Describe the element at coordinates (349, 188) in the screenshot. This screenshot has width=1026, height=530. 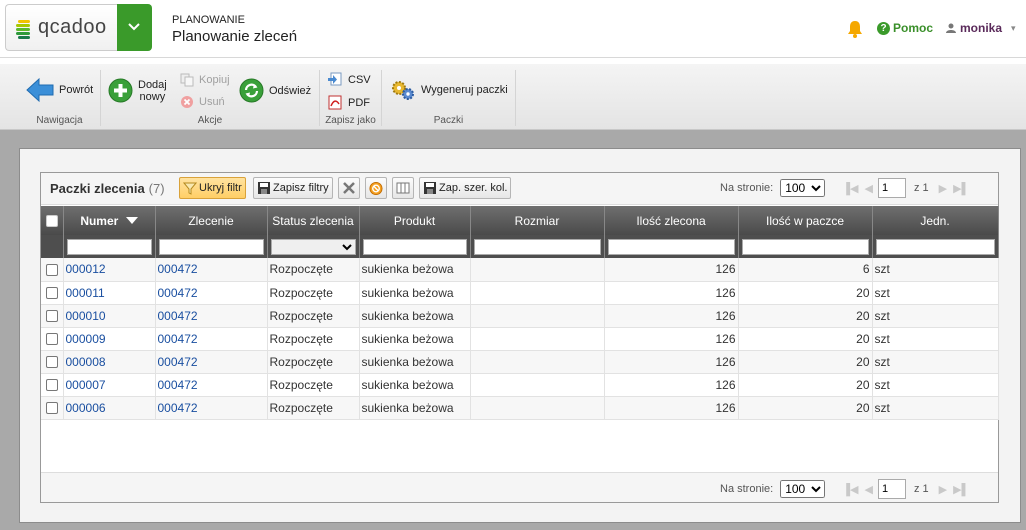
I see `clear-filters-button` at that location.